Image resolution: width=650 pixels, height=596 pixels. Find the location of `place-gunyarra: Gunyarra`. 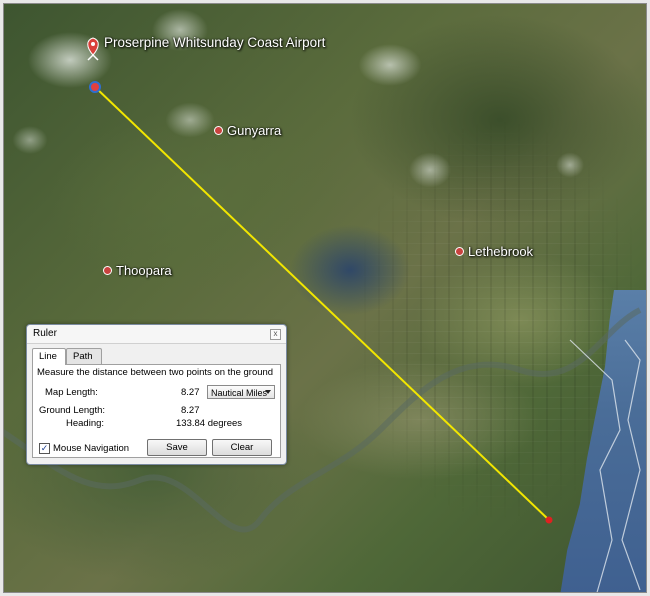

place-gunyarra: Gunyarra is located at coordinates (247, 130).